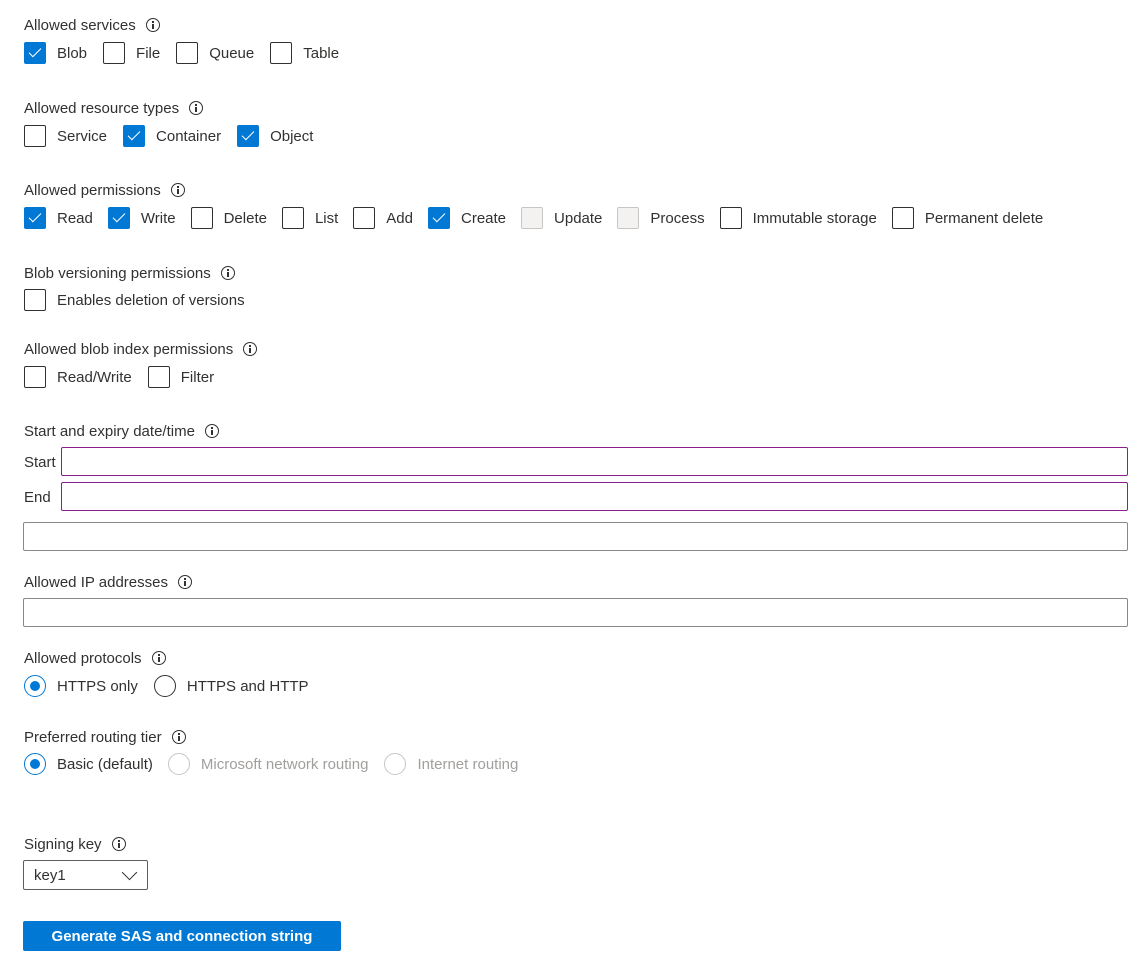 This screenshot has height=974, width=1128. Describe the element at coordinates (284, 764) in the screenshot. I see `radio-microsoft-network-routing-label: Microsoft network routing` at that location.